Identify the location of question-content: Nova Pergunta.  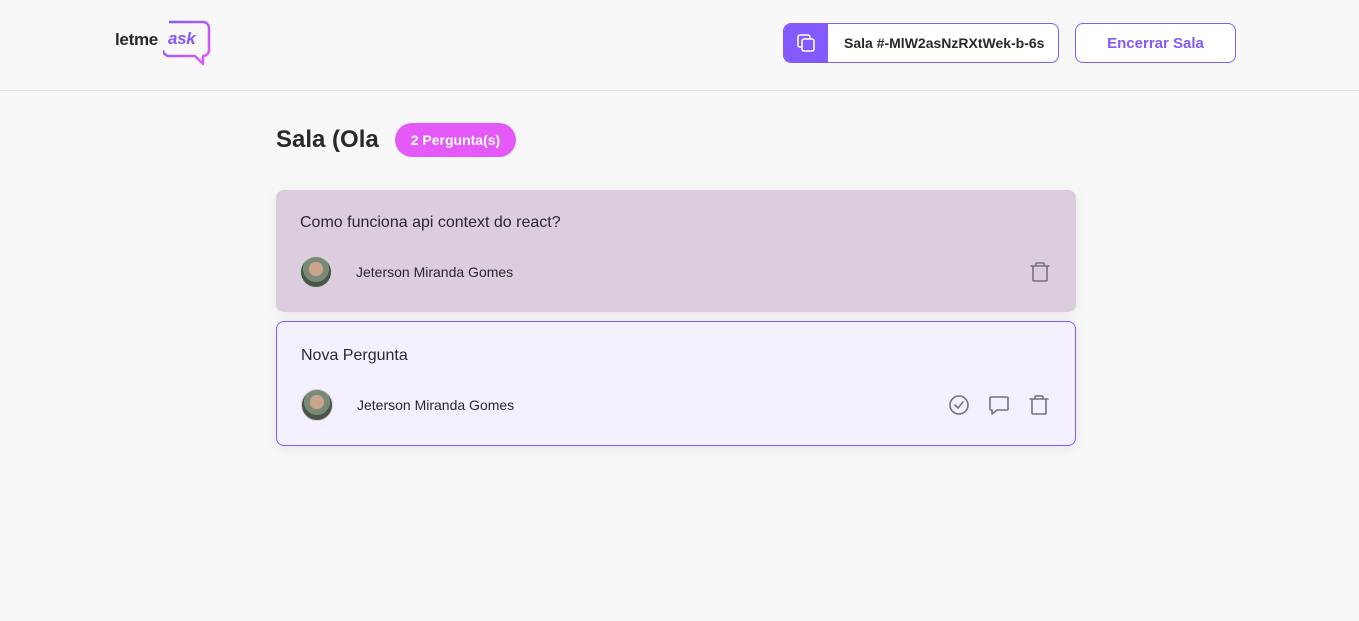
(354, 355).